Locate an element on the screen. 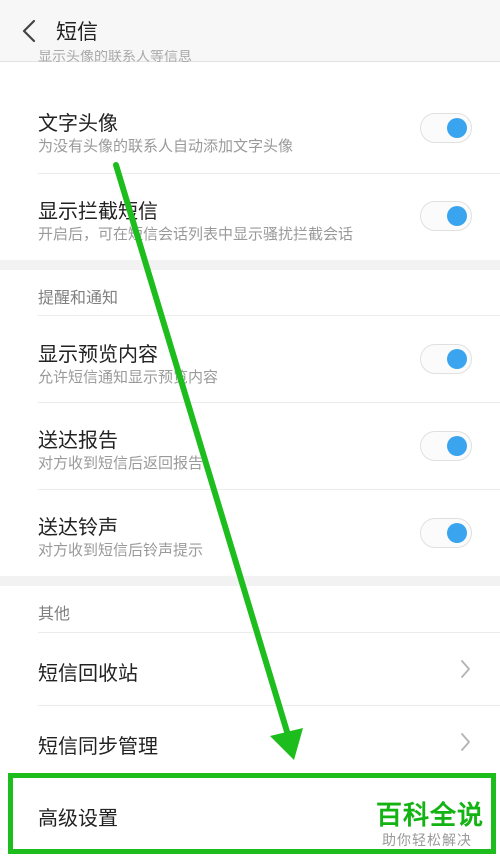  section-header-notify: 提醒和通知 is located at coordinates (78, 297).